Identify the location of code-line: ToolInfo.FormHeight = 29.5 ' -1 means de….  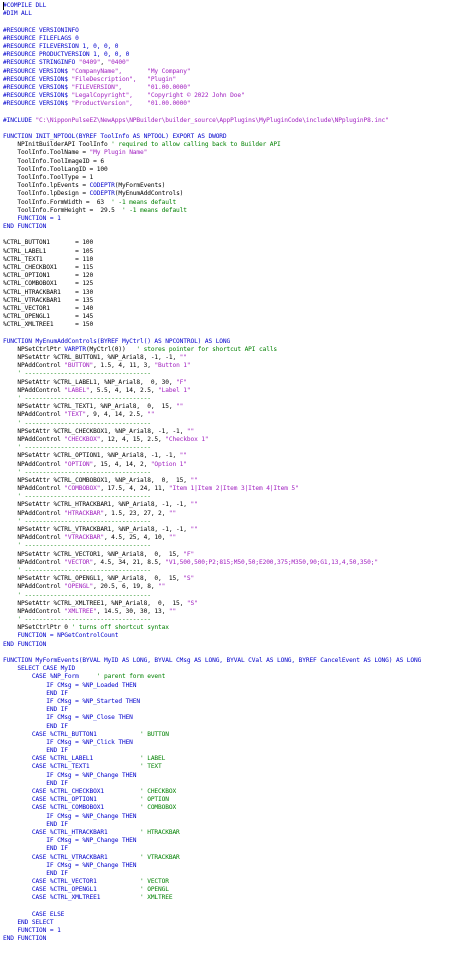
(238, 211).